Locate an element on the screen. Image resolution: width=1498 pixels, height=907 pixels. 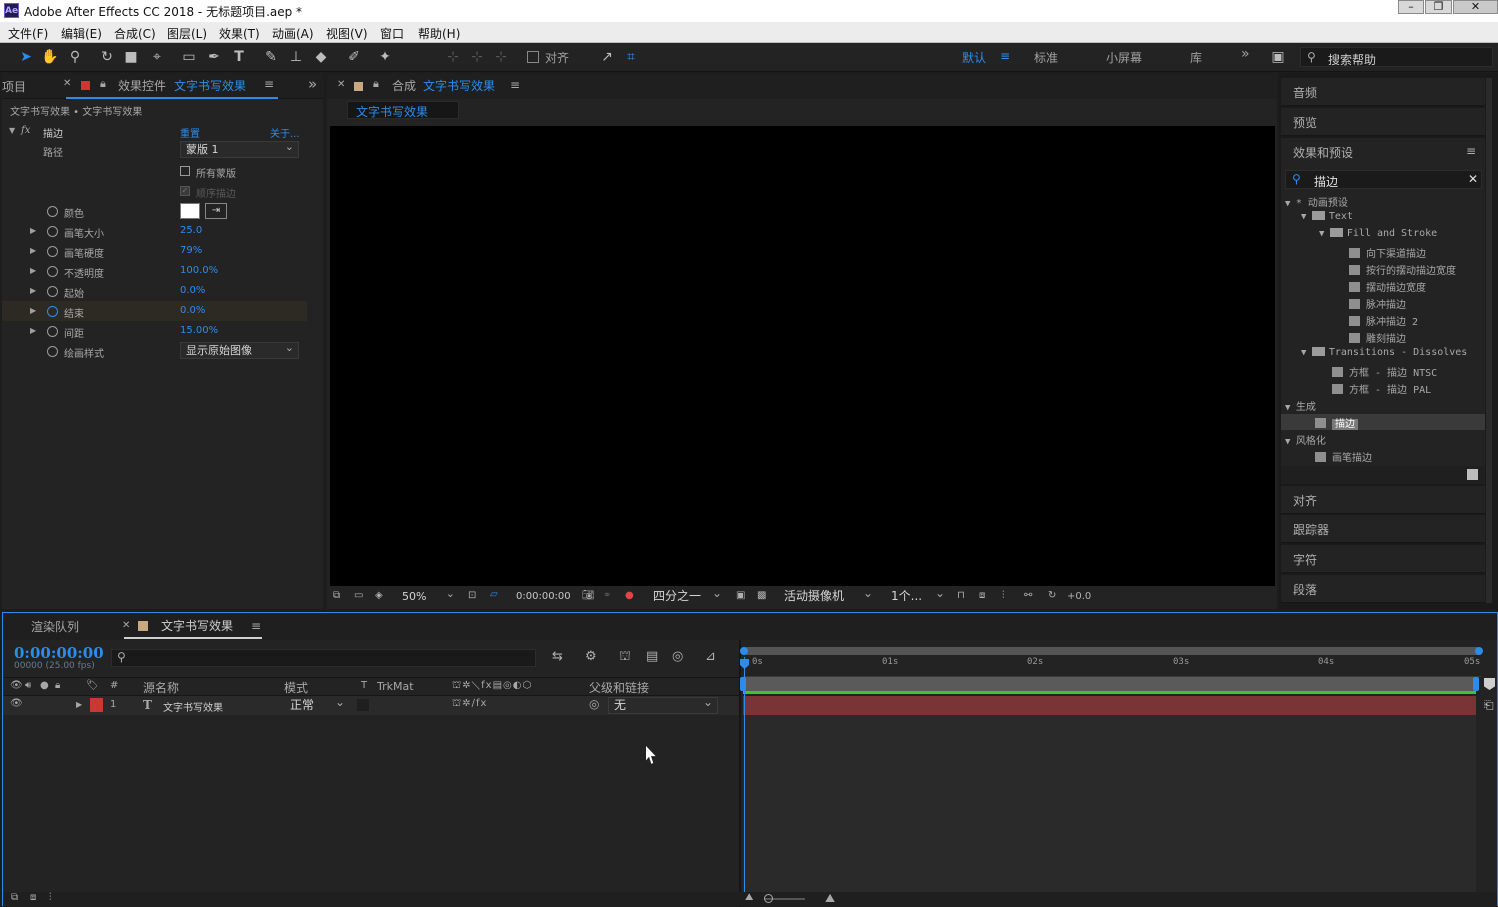
tree-category-stylize: ▼ 风格化 is located at coordinates (1305, 439).